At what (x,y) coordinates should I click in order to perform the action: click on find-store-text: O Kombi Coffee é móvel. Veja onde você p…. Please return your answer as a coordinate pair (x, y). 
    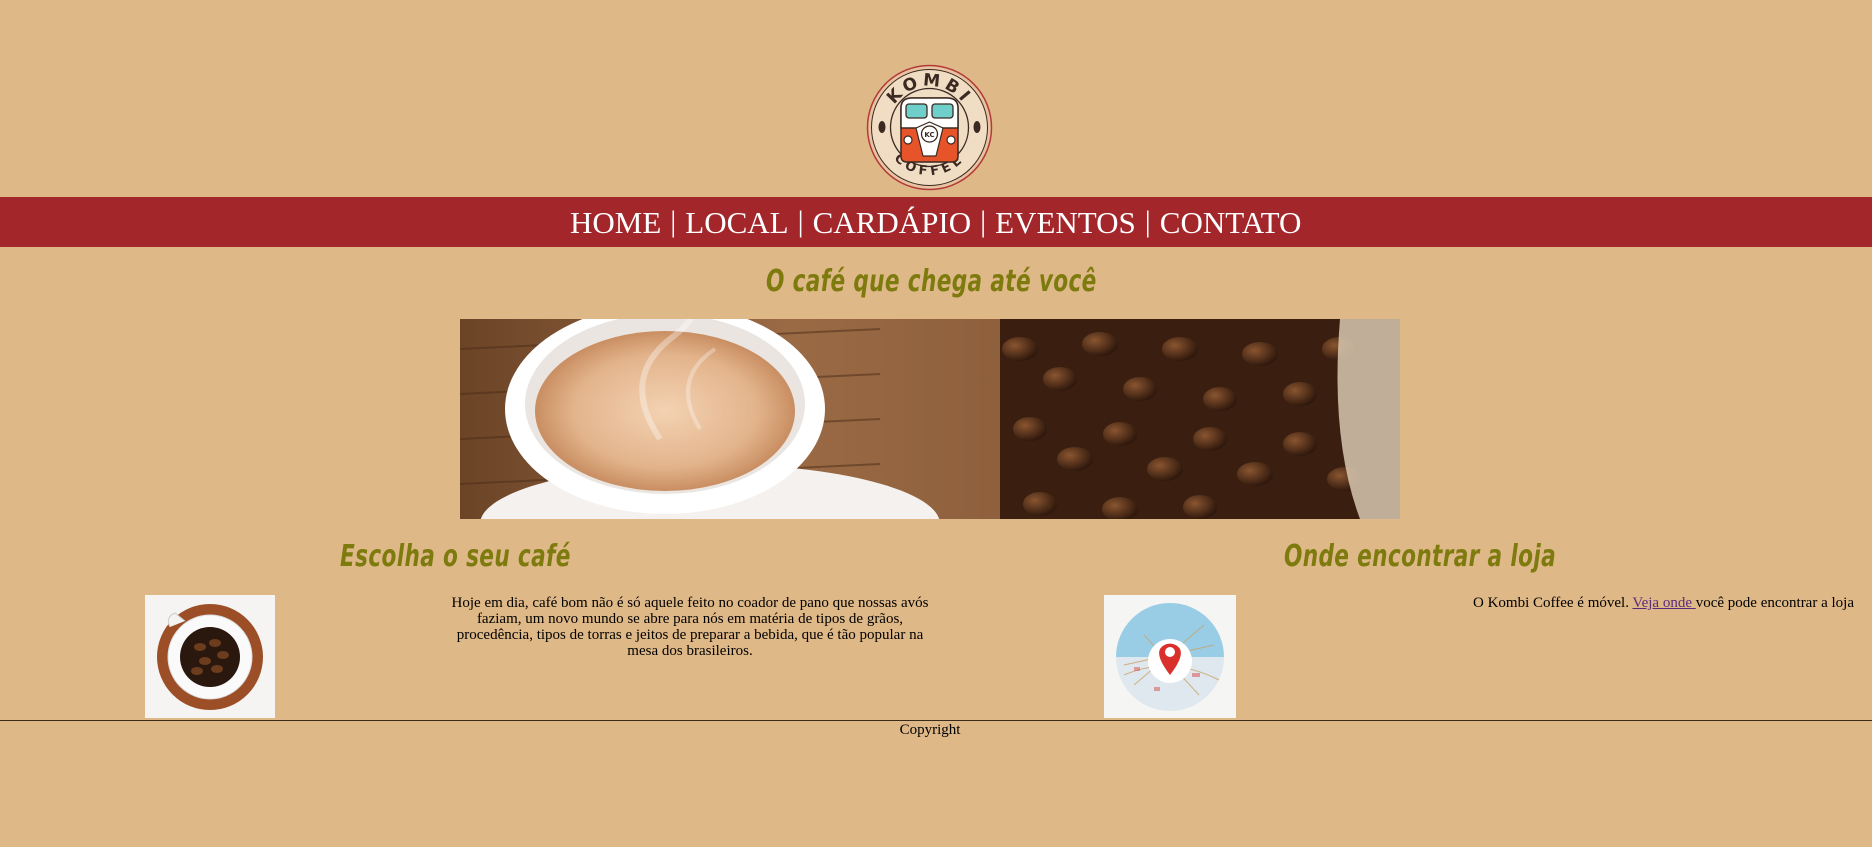
    Looking at the image, I should click on (1663, 603).